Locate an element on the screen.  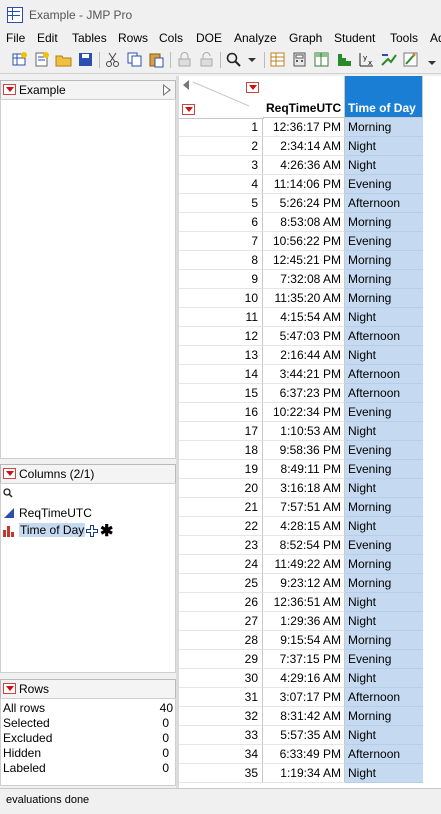
table-row: 5 5:26:24 PM Afternoon is located at coordinates (310, 203).